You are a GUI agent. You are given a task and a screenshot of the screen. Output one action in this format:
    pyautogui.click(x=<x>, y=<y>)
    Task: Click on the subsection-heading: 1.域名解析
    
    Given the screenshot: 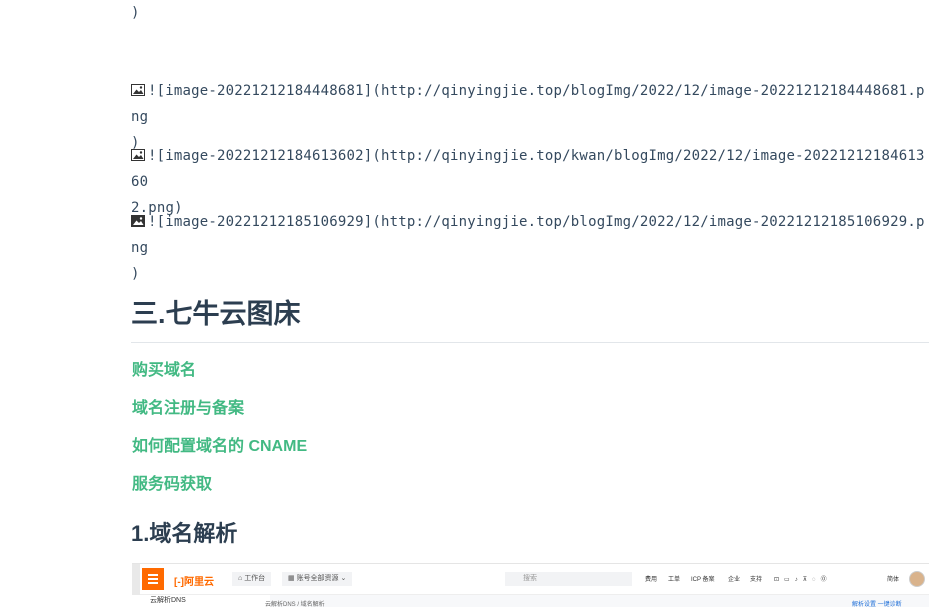 What is the action you would take?
    pyautogui.click(x=184, y=533)
    